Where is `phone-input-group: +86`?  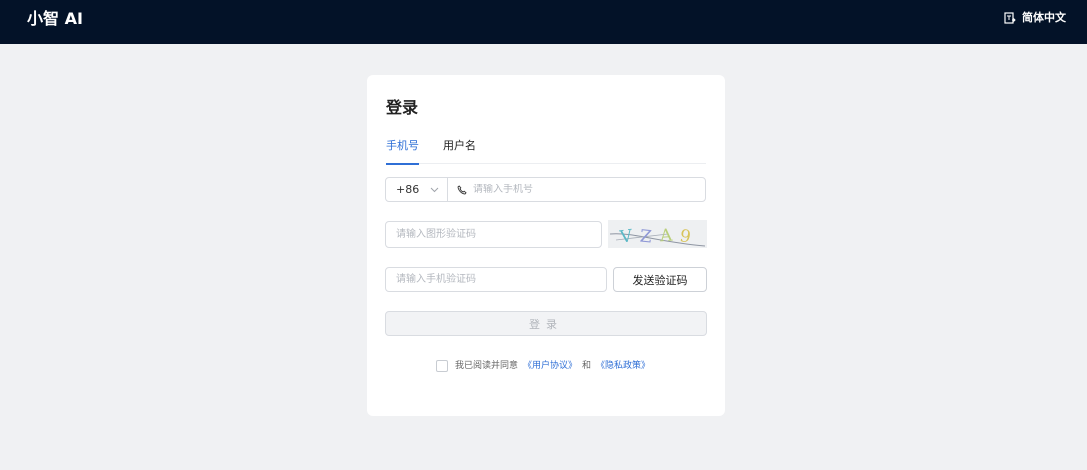 phone-input-group: +86 is located at coordinates (545, 189).